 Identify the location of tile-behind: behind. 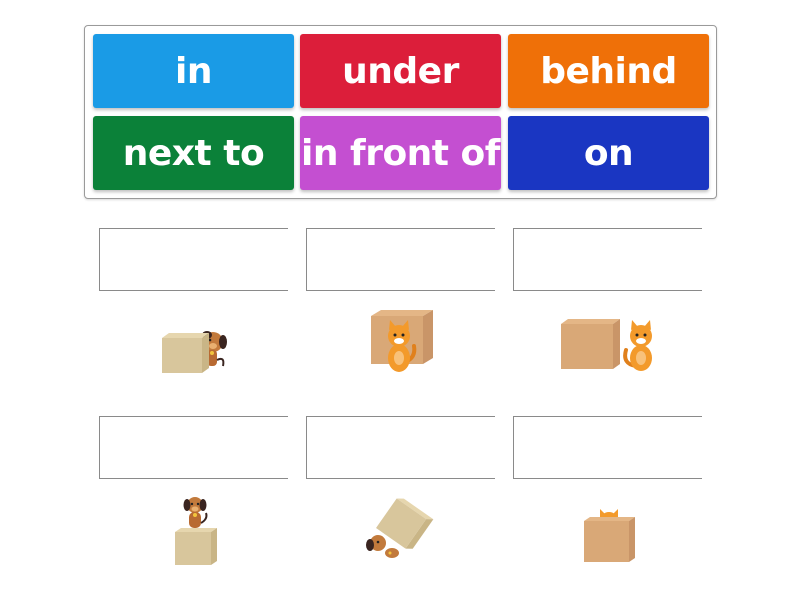
(608, 71).